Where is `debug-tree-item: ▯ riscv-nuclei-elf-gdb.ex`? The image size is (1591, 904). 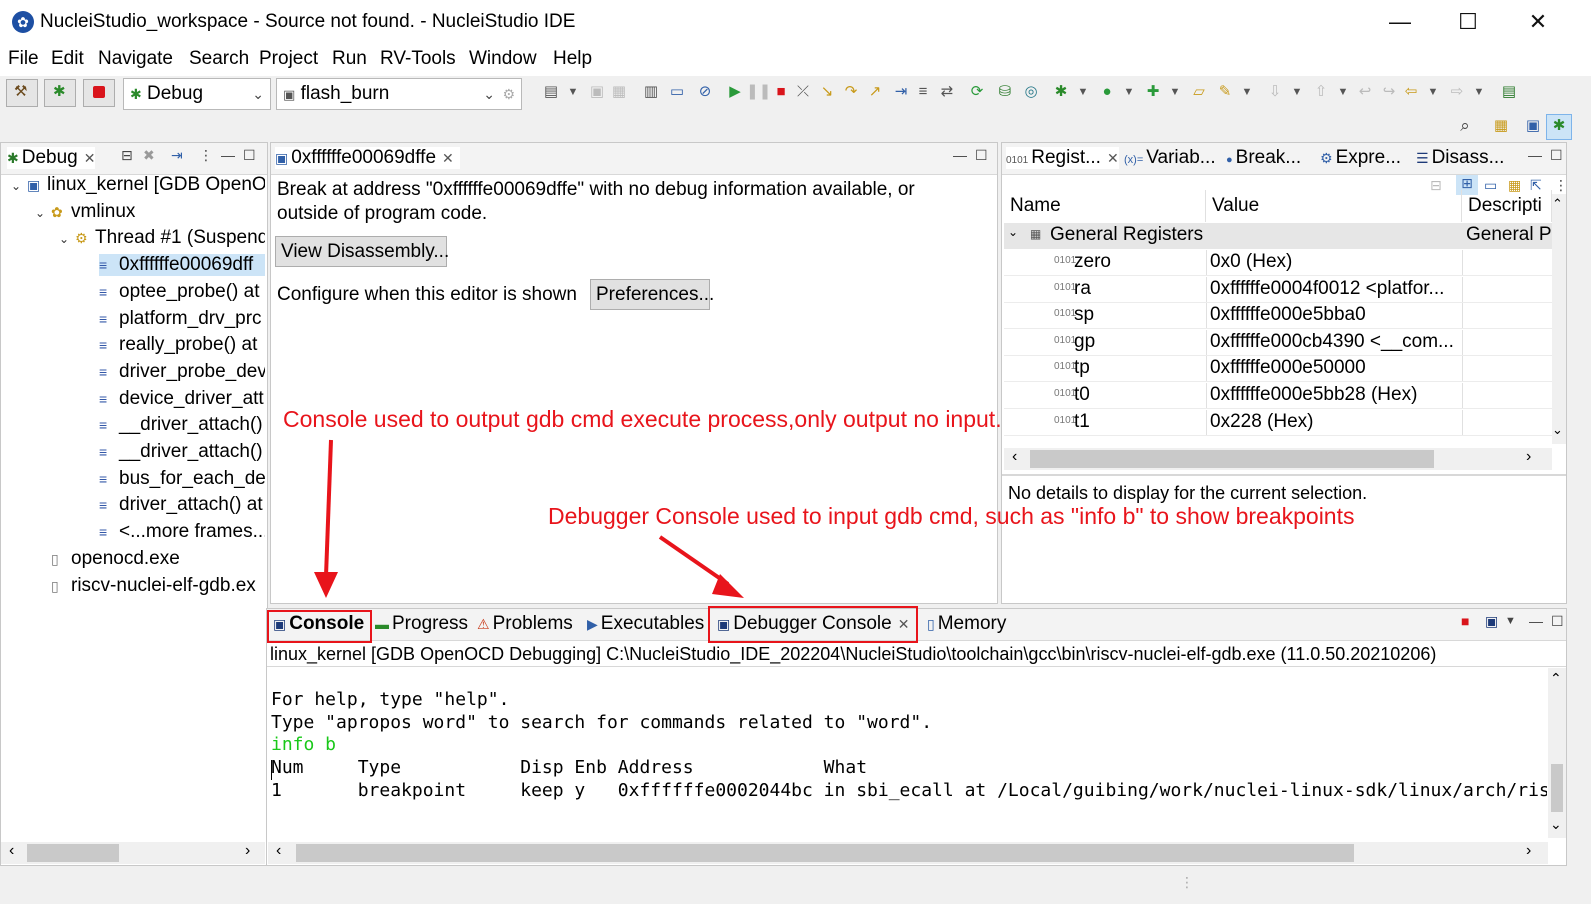
debug-tree-item: ▯ riscv-nuclei-elf-gdb.ex is located at coordinates (150, 586).